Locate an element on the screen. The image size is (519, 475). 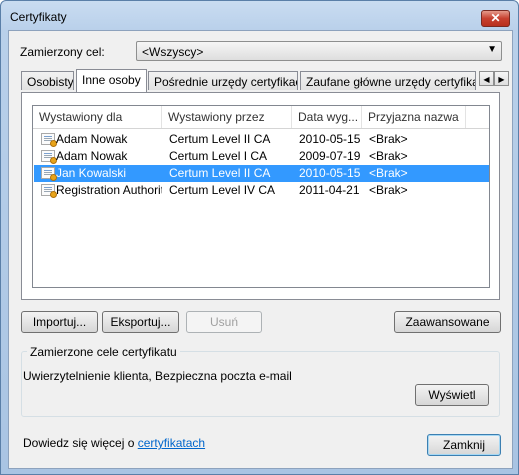
purpose-dropdown: <Wszyscy> ▼ is located at coordinates (319, 51).